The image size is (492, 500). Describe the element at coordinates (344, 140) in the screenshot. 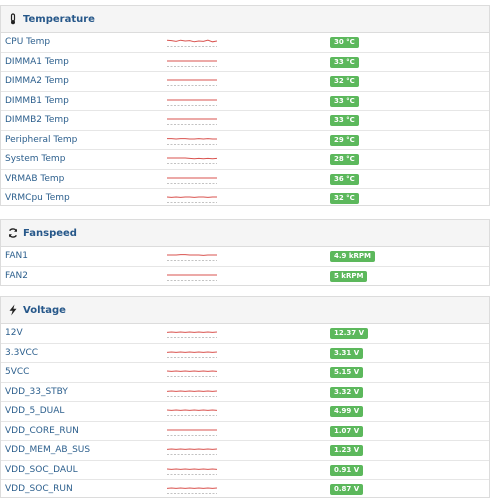

I see `value-badge: 29 °C` at that location.